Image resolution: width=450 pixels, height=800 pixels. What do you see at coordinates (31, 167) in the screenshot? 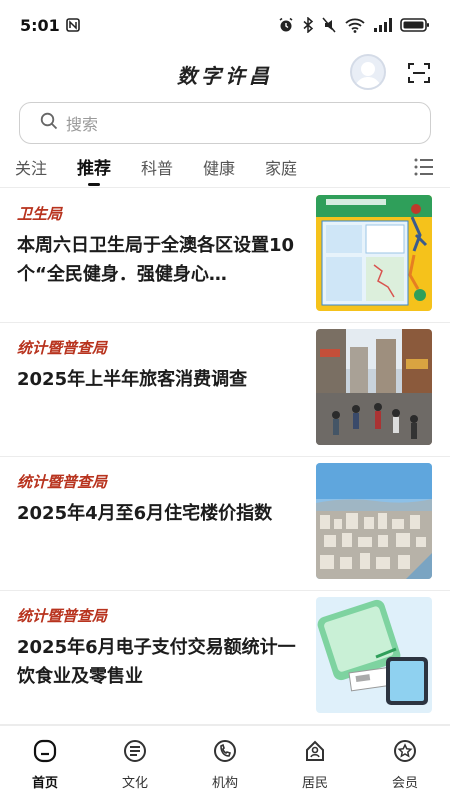
I see `tab-follow: 关注` at bounding box center [31, 167].